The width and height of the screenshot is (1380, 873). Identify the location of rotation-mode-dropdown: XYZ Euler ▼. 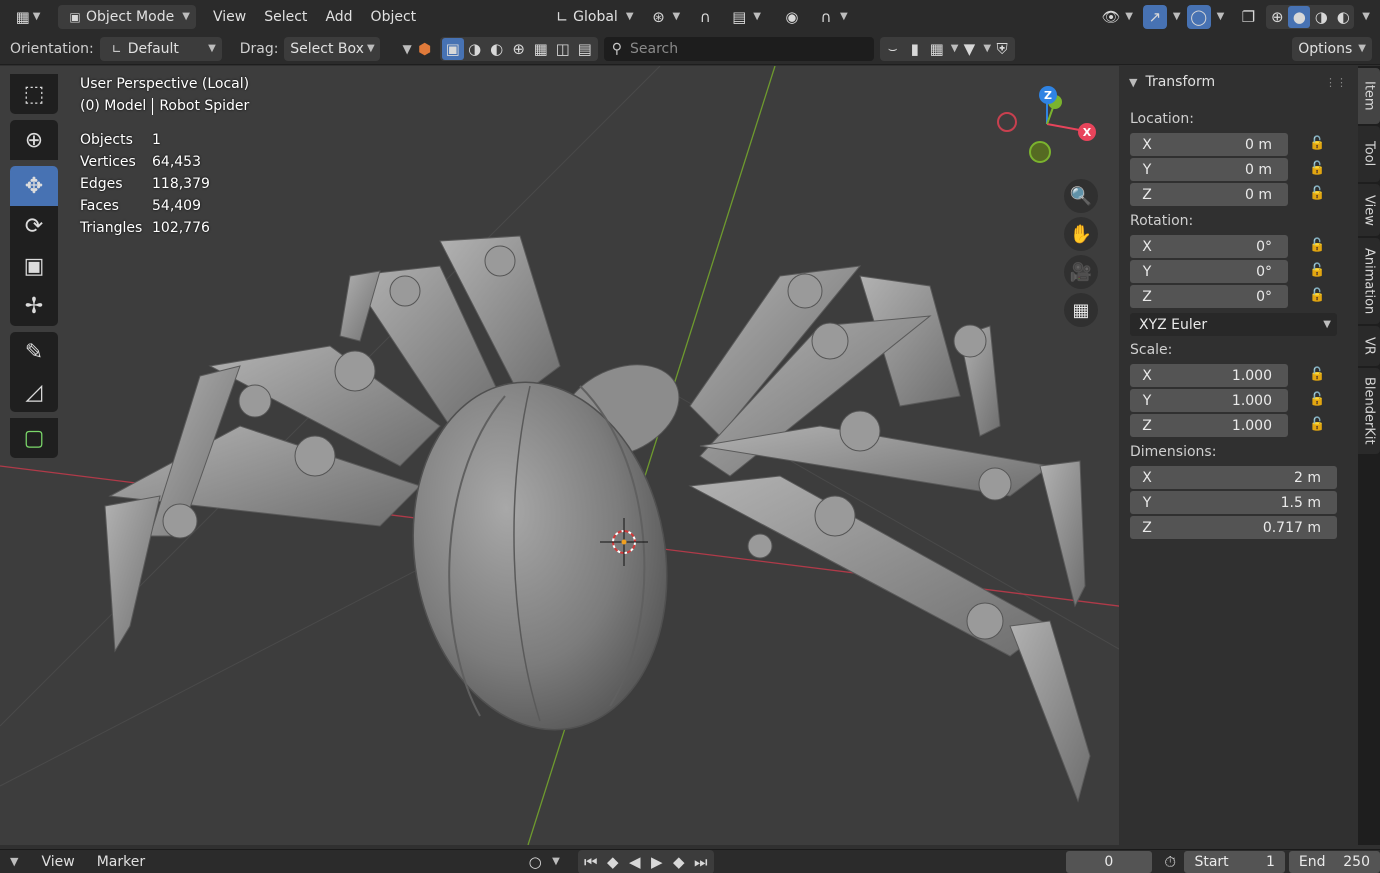
(1233, 324).